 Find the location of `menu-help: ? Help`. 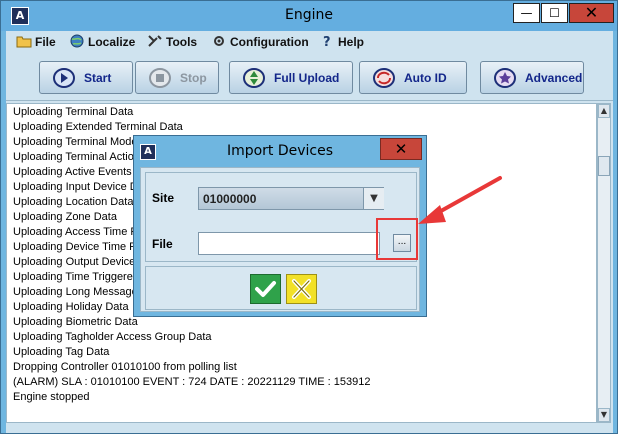

menu-help: ? Help is located at coordinates (341, 42).